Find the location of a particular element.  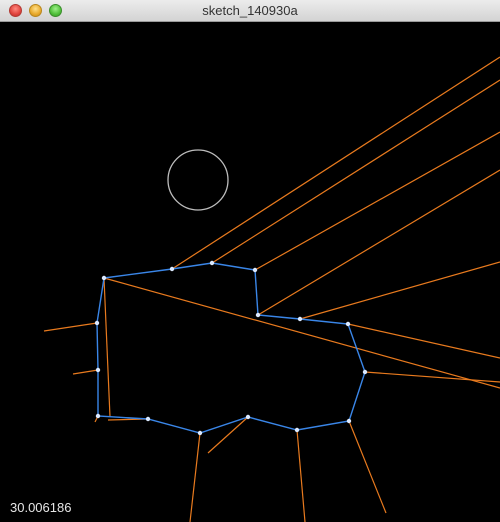

light-source-circle is located at coordinates (198, 180).